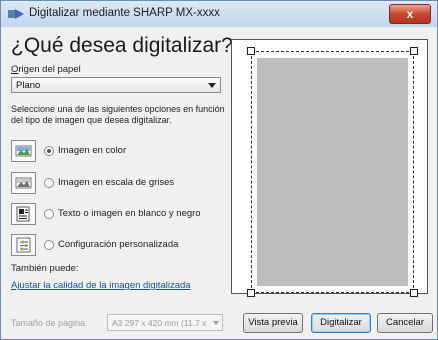 Image resolution: width=438 pixels, height=340 pixels. I want to click on option-custom-settings: Configuración personalizada, so click(121, 245).